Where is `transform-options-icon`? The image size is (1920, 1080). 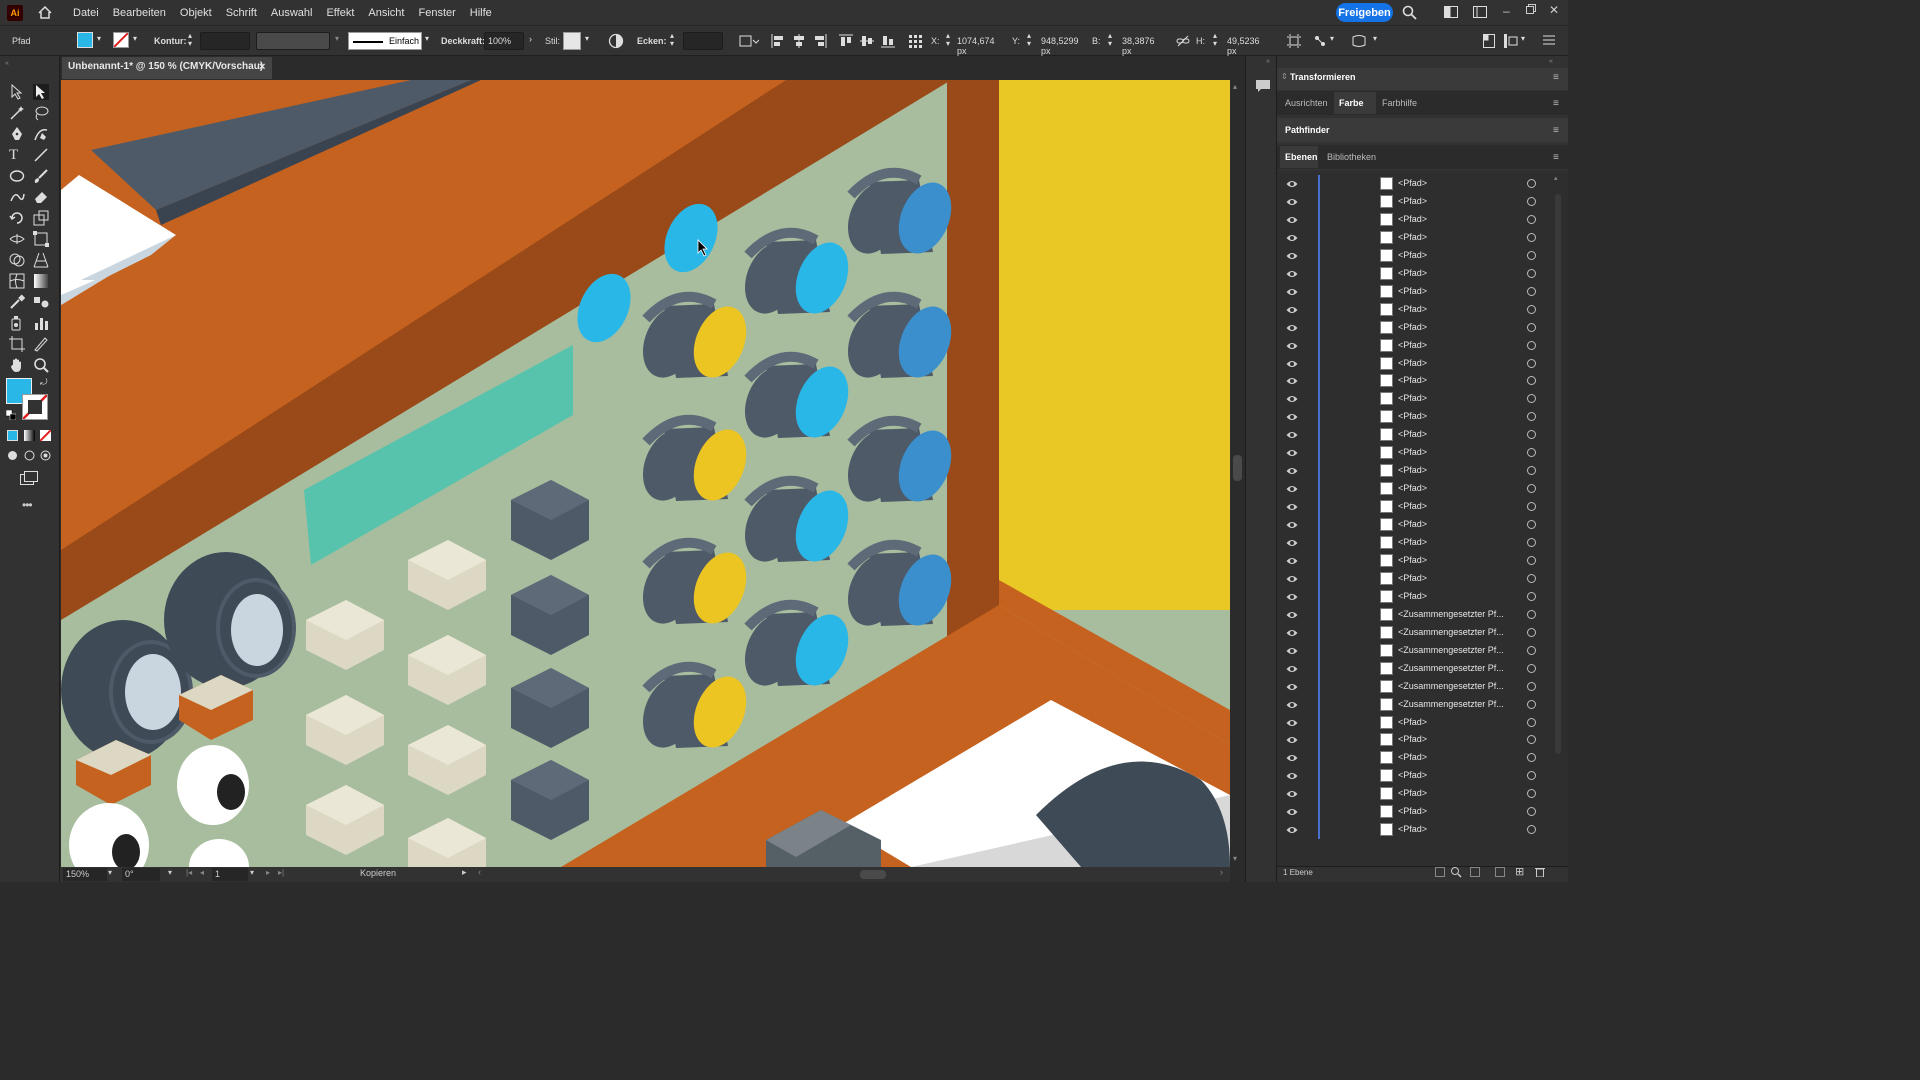
transform-options-icon is located at coordinates (749, 41).